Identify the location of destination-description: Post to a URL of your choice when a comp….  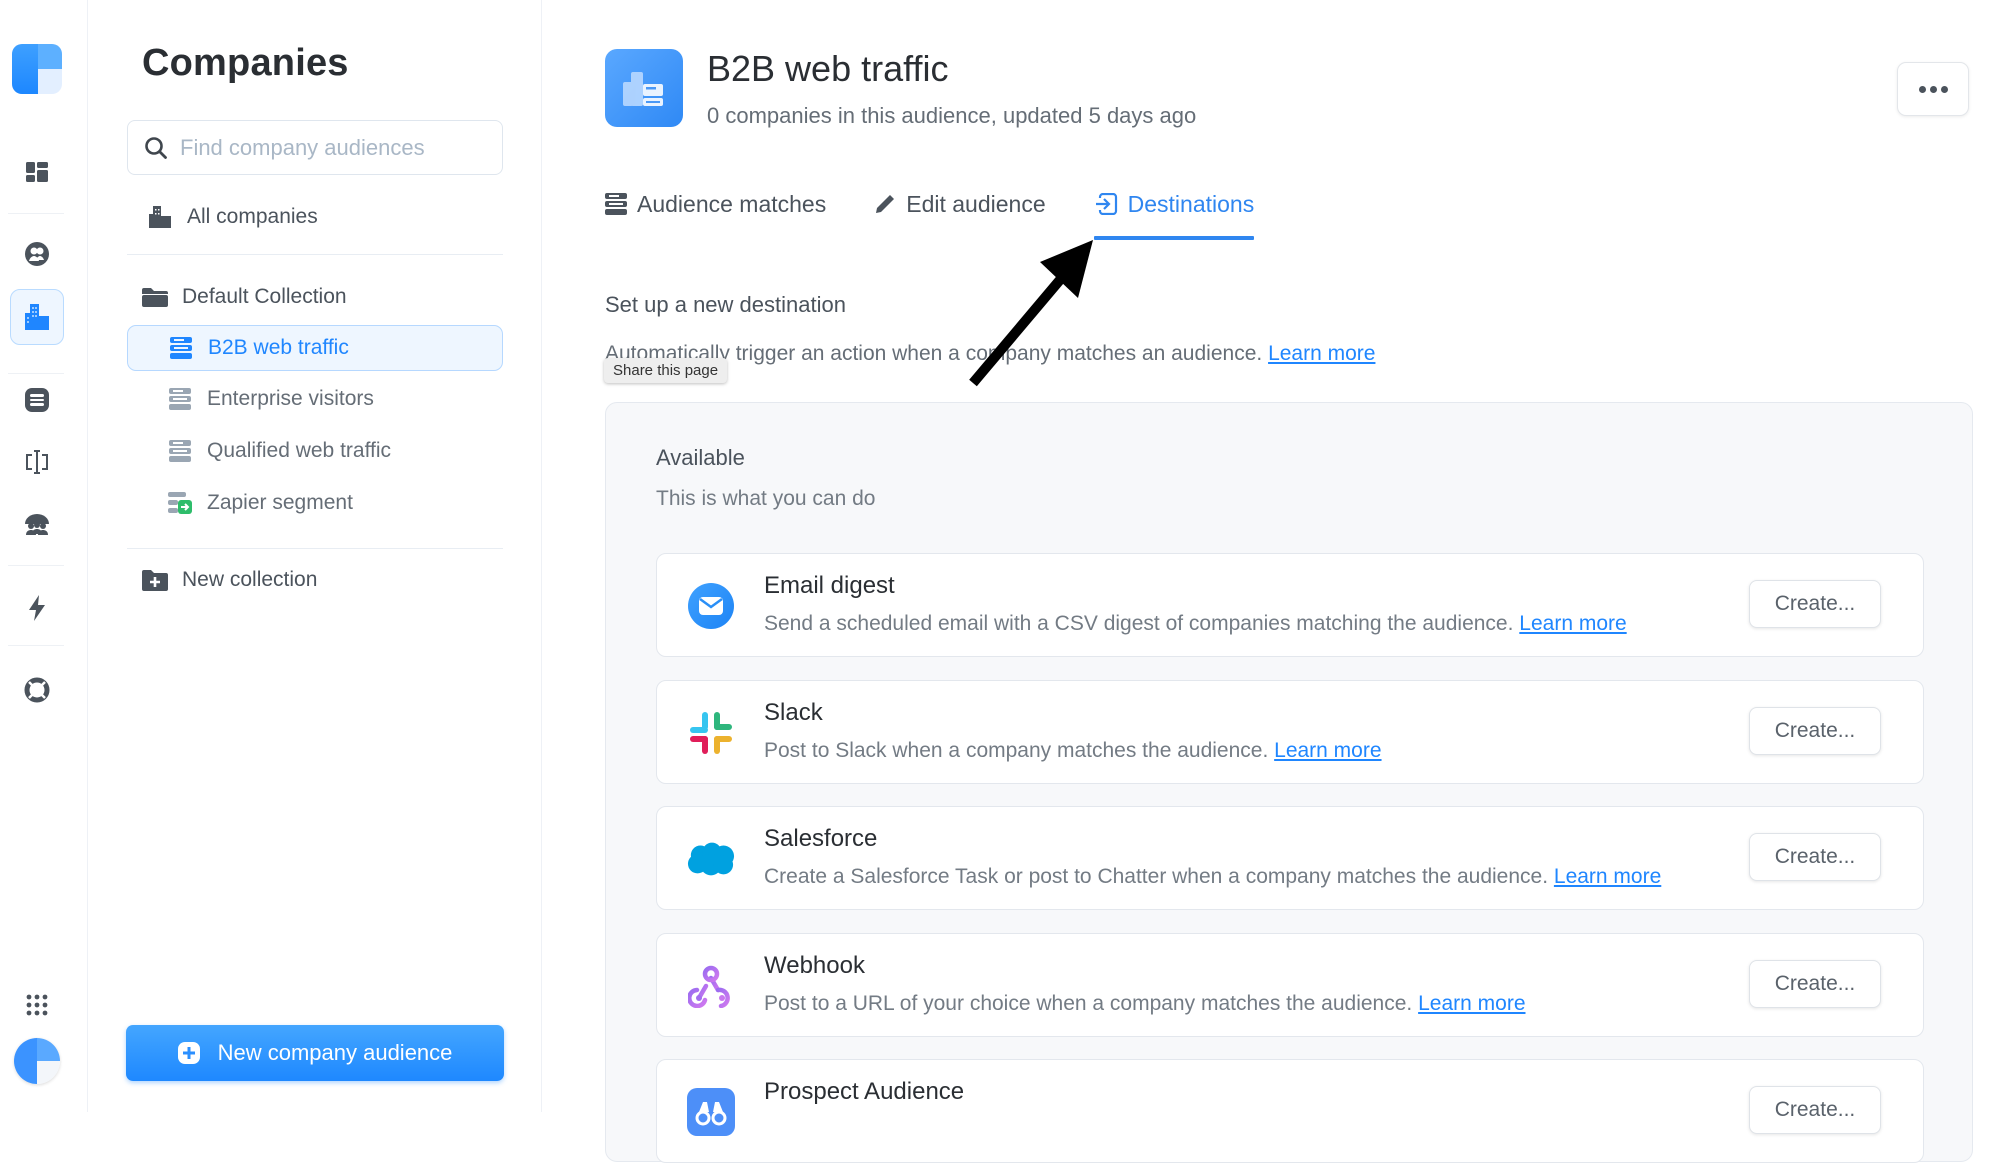
(1145, 1004).